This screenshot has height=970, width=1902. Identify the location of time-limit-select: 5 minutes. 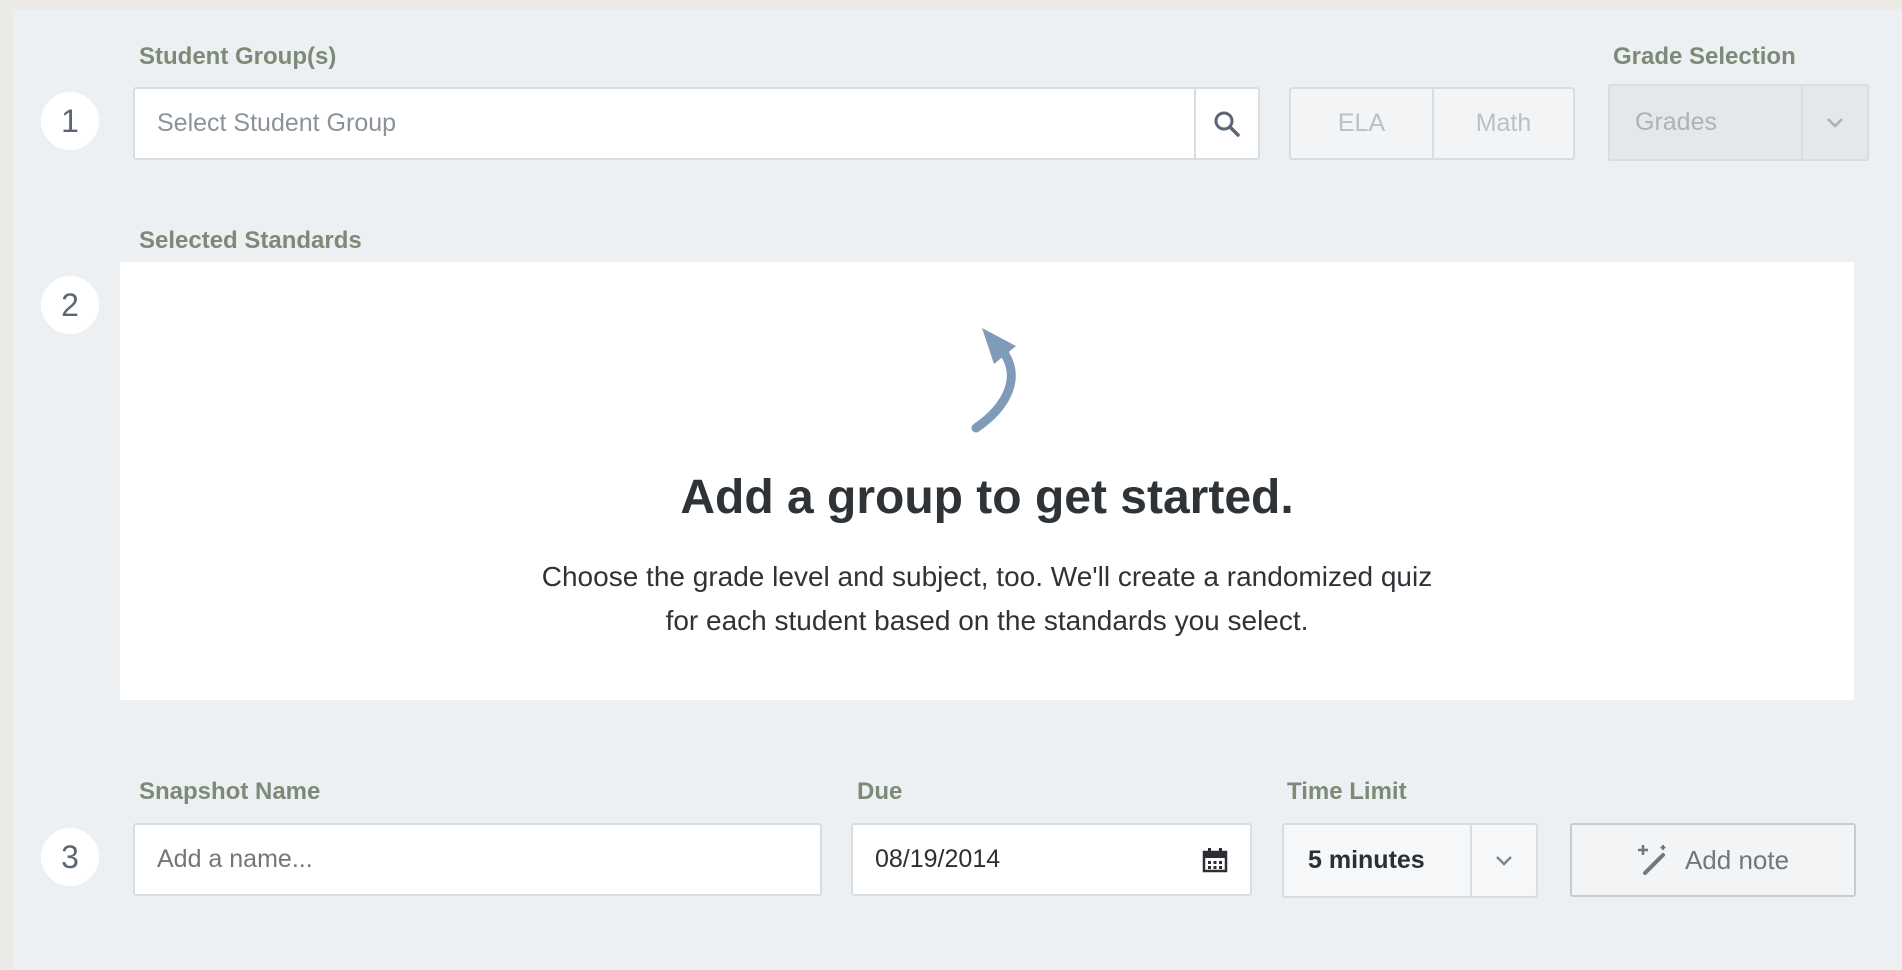
(1410, 860).